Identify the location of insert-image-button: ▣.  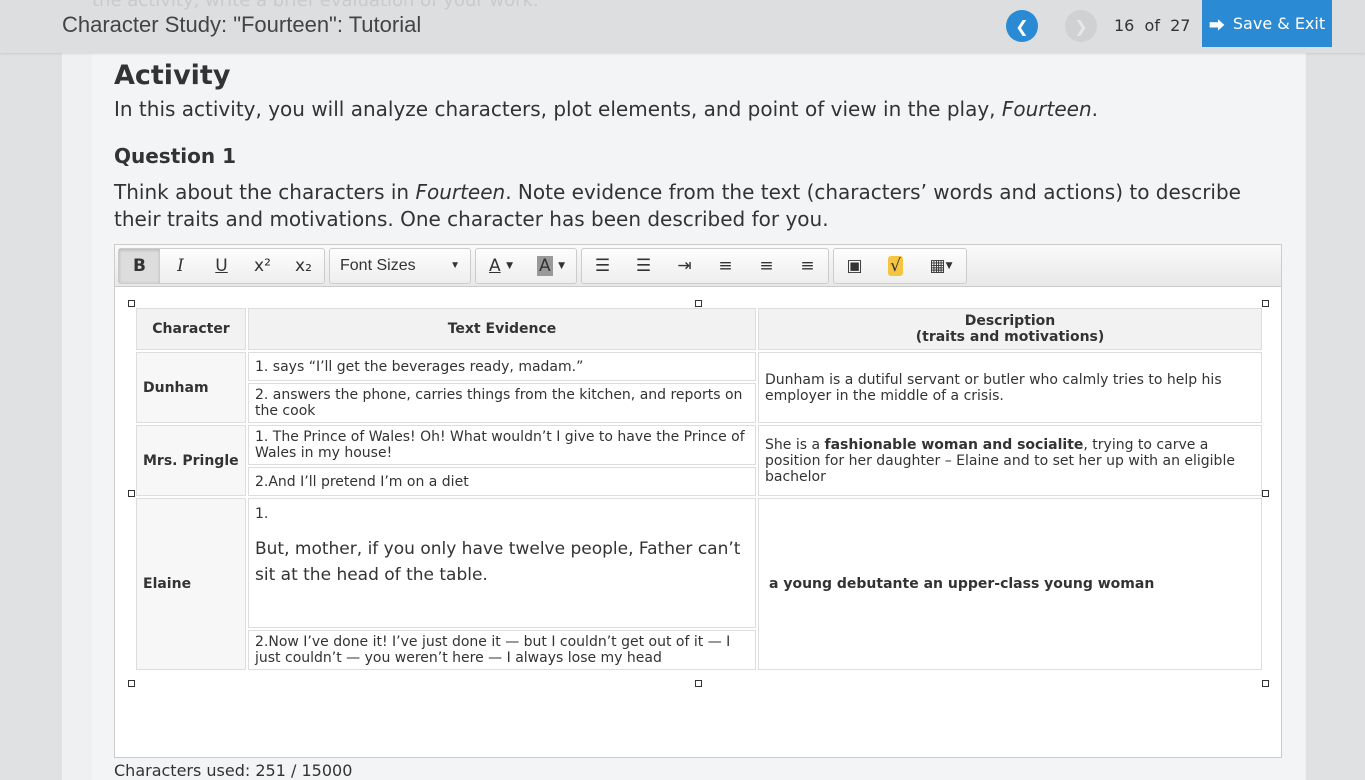
(854, 266).